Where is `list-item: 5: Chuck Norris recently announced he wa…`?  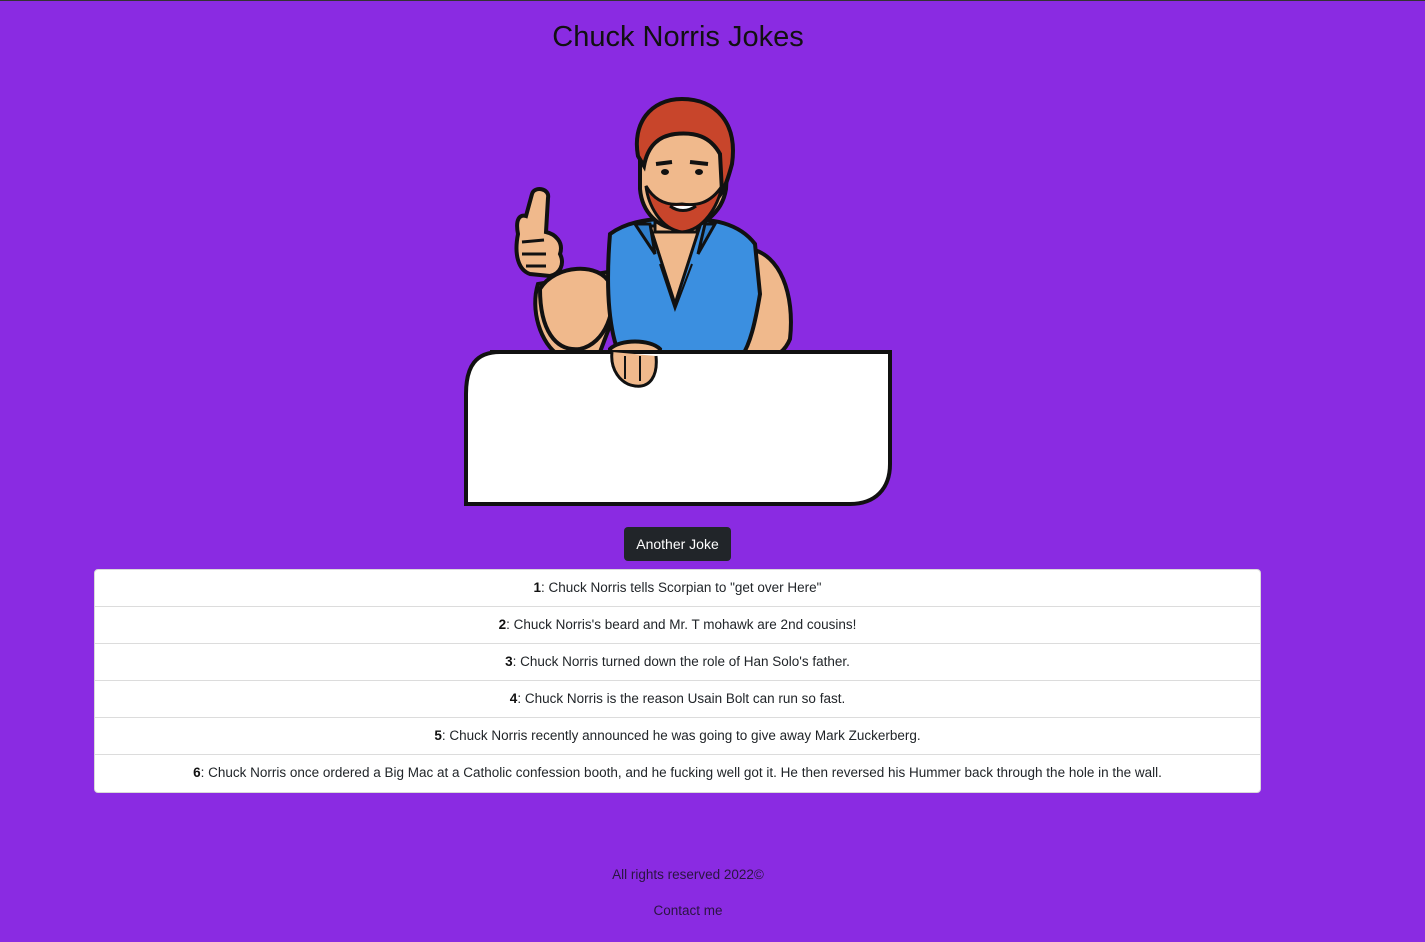
list-item: 5: Chuck Norris recently announced he wa… is located at coordinates (677, 736).